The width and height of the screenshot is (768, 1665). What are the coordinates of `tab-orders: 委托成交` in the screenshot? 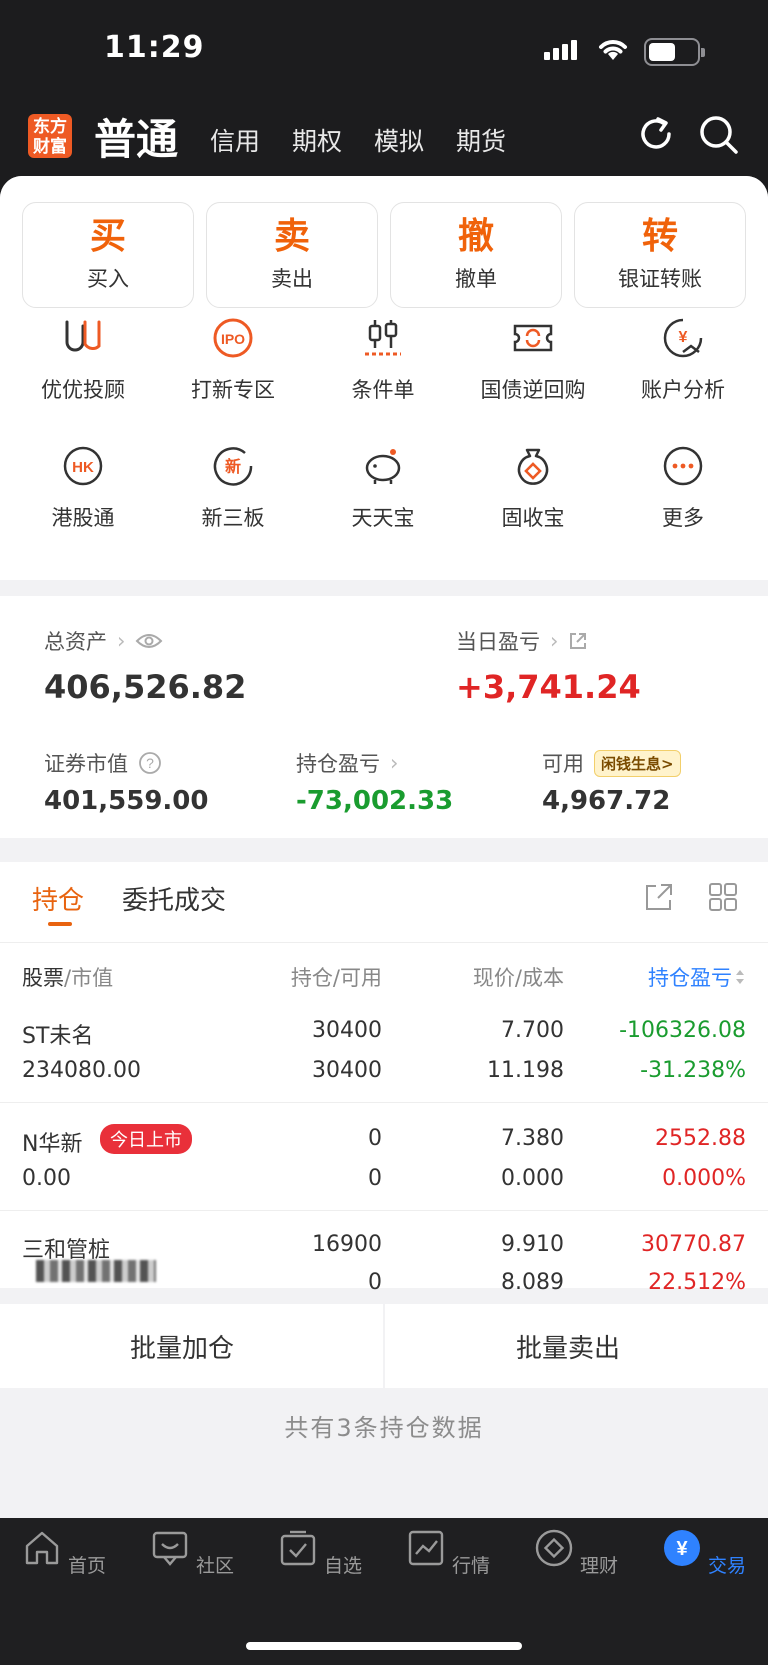 It's located at (174, 898).